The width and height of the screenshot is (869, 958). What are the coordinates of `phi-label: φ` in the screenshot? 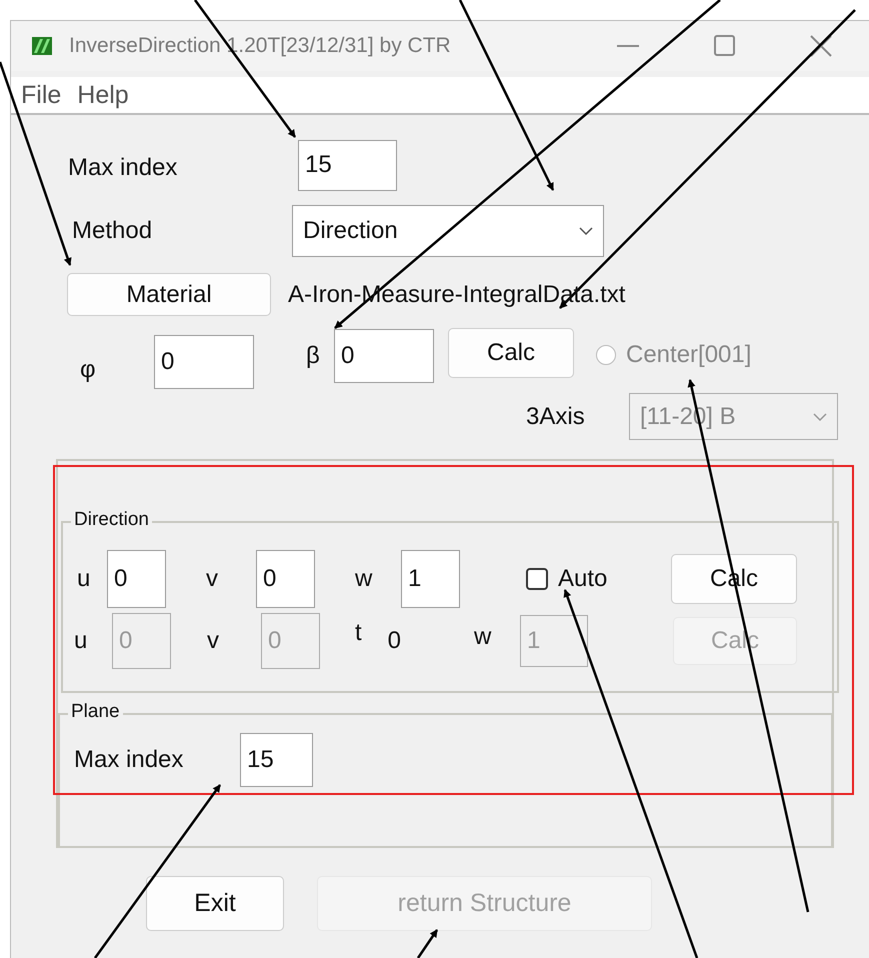 It's located at (88, 370).